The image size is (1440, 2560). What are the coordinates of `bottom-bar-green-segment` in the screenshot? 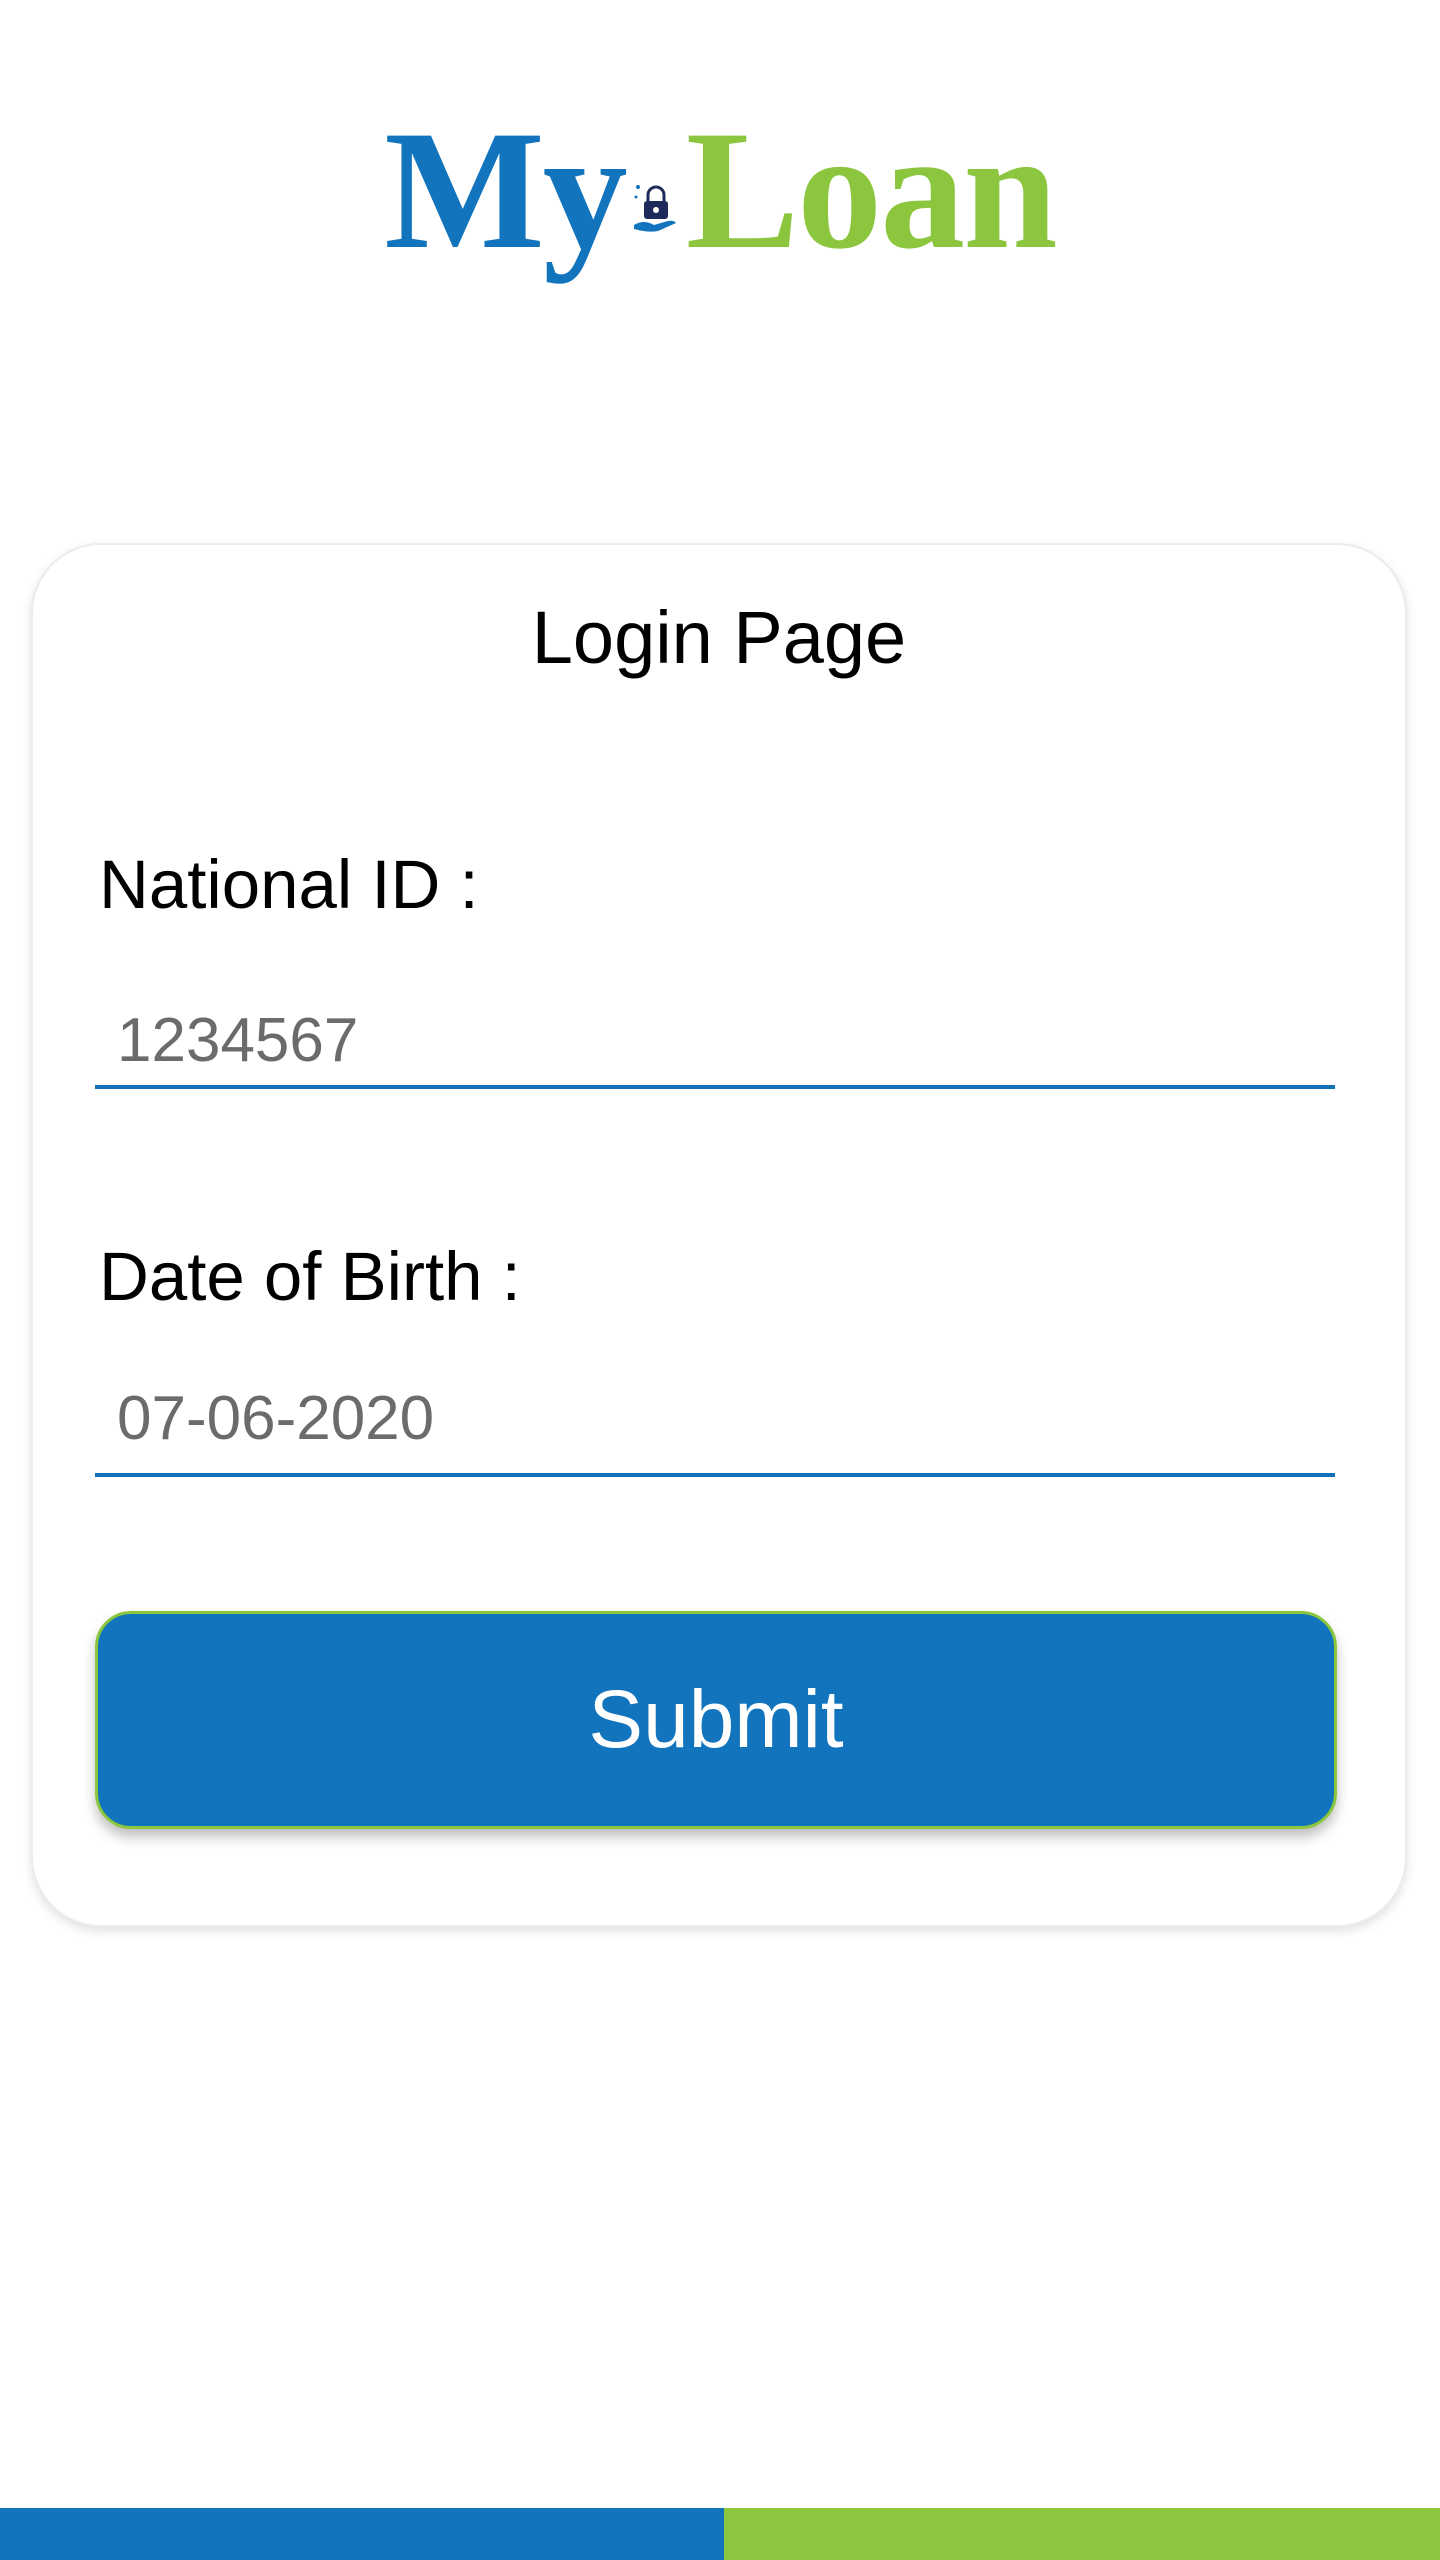 It's located at (1082, 2534).